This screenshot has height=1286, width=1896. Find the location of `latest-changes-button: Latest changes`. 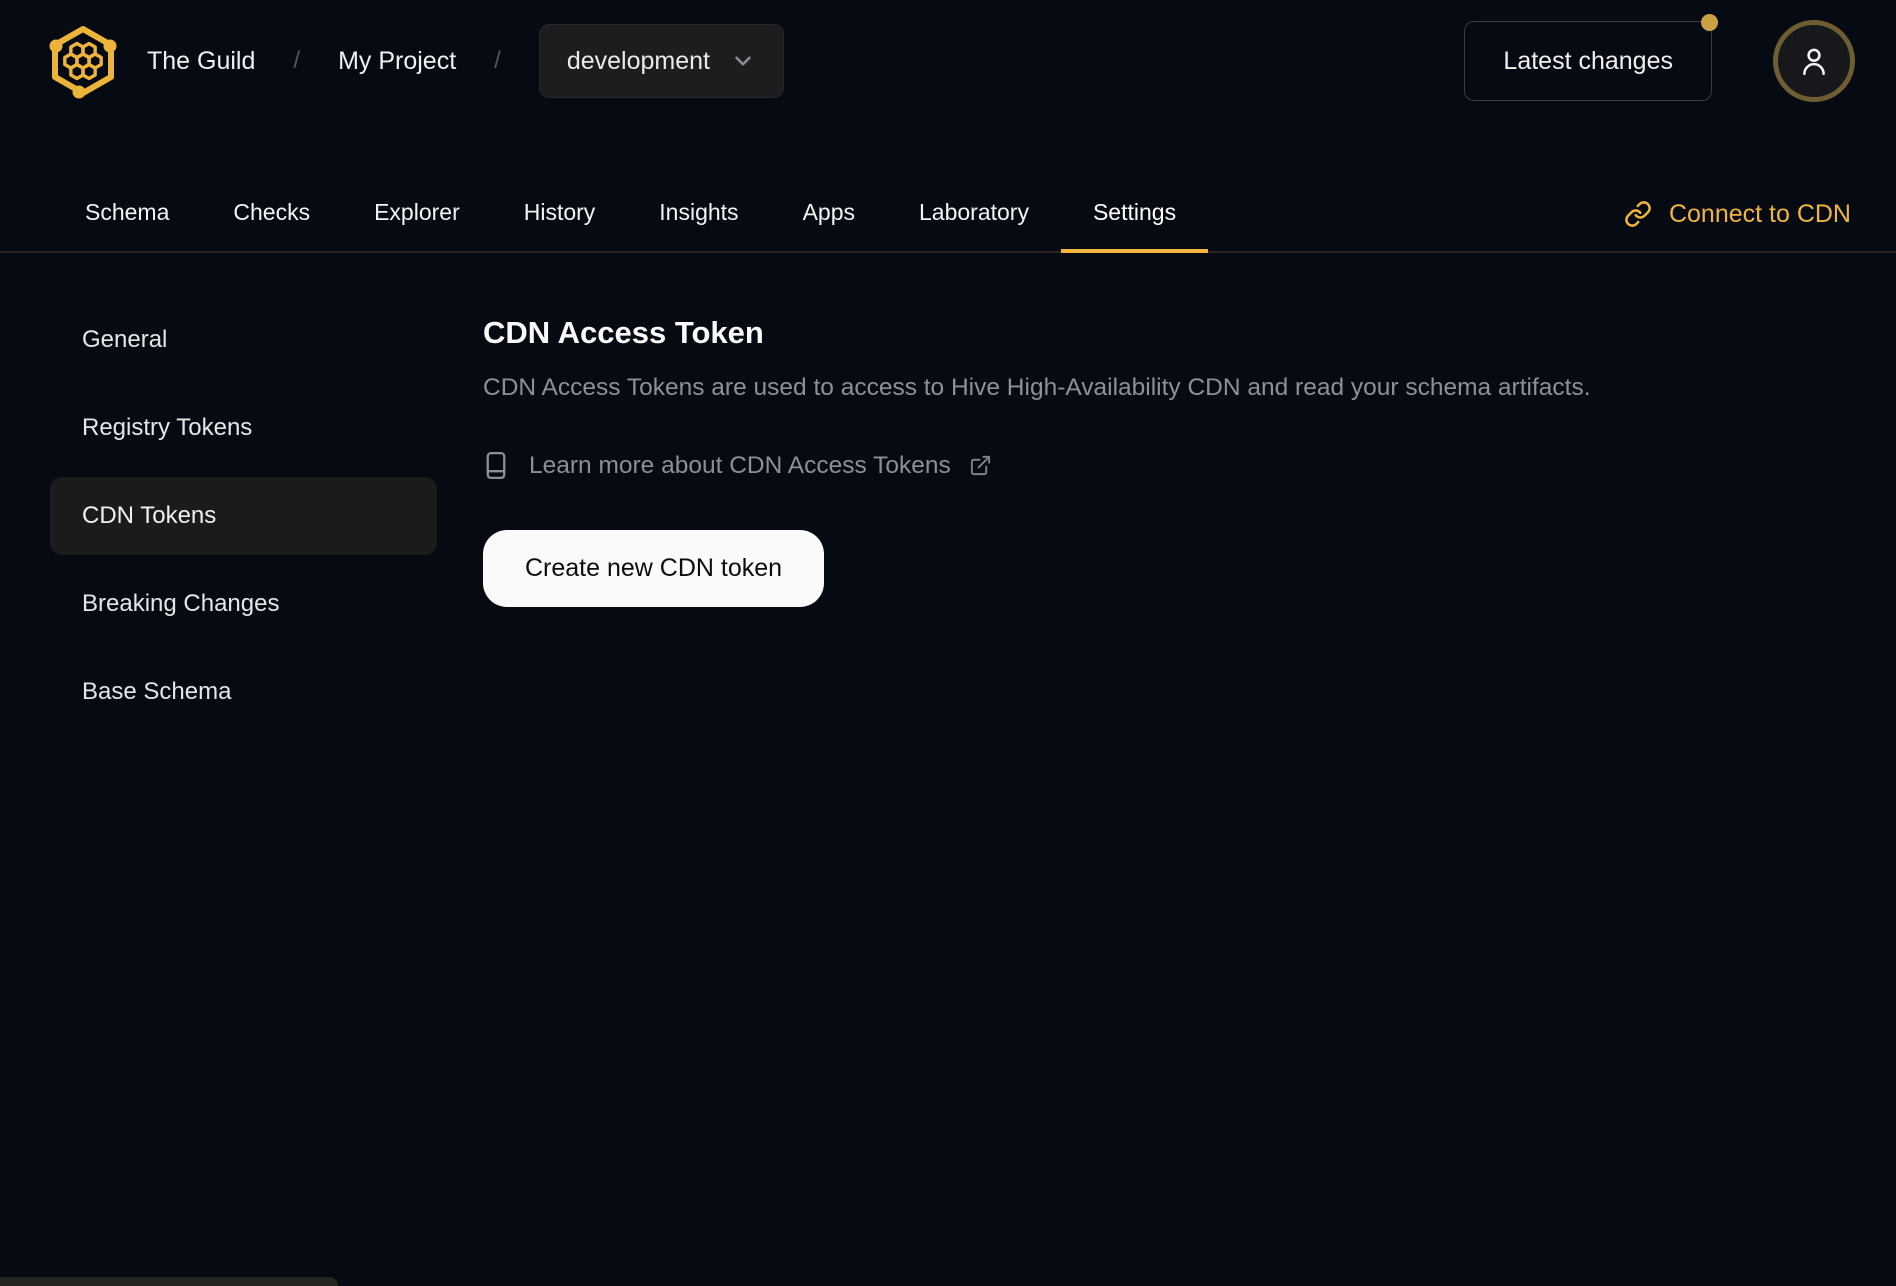

latest-changes-button: Latest changes is located at coordinates (1591, 57).